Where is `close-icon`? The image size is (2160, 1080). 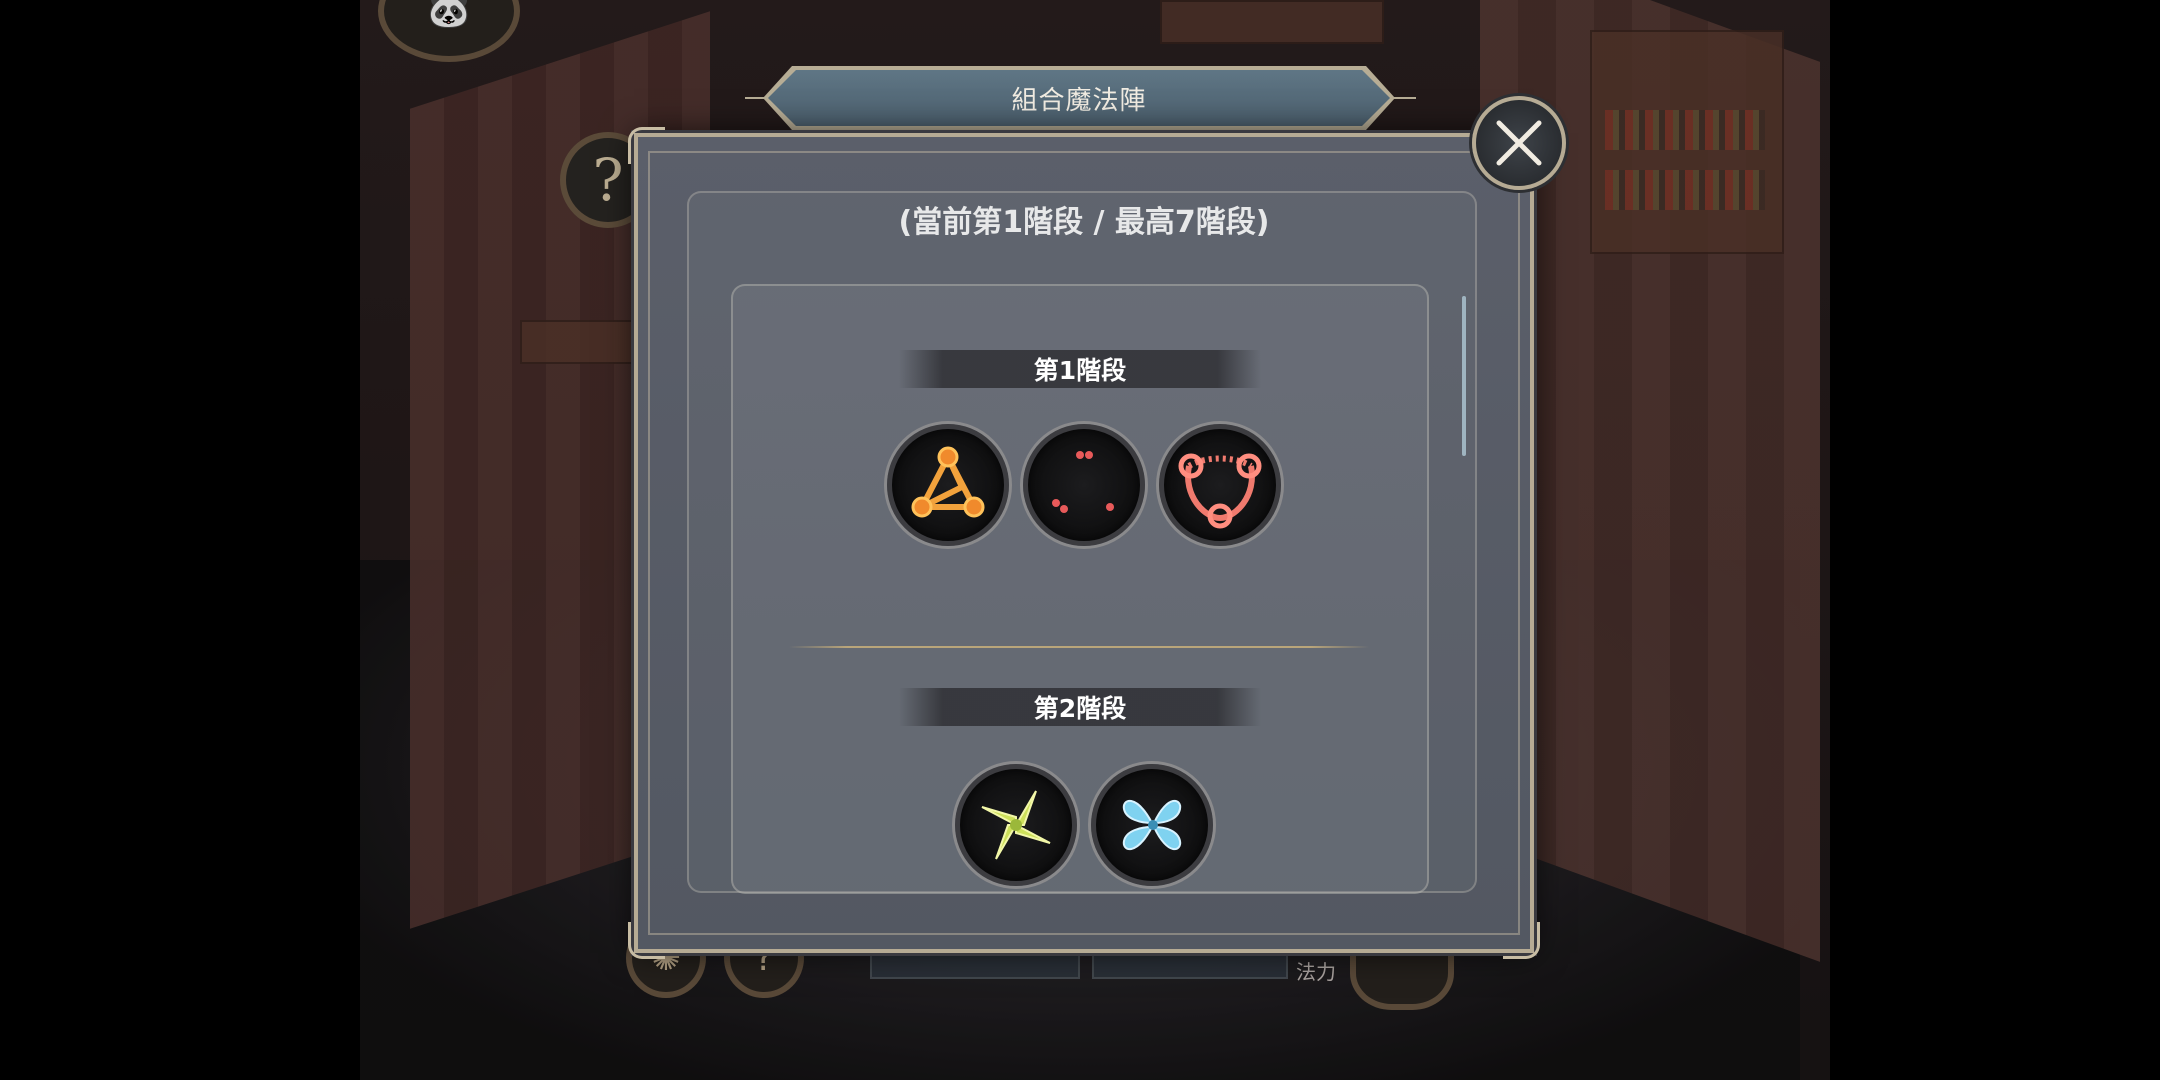 close-icon is located at coordinates (1519, 143).